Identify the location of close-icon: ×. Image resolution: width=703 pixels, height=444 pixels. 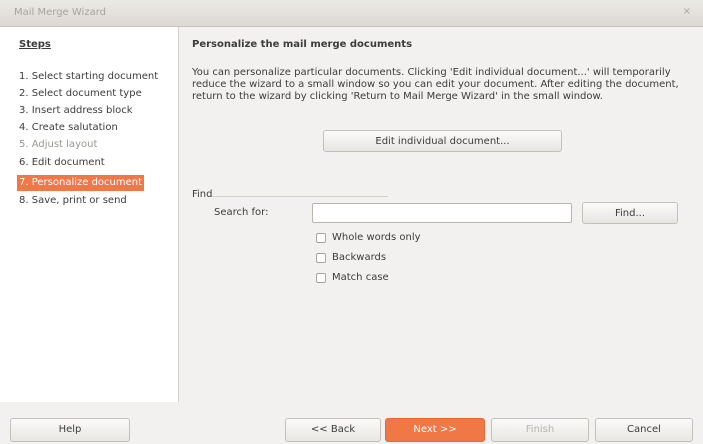
(687, 11).